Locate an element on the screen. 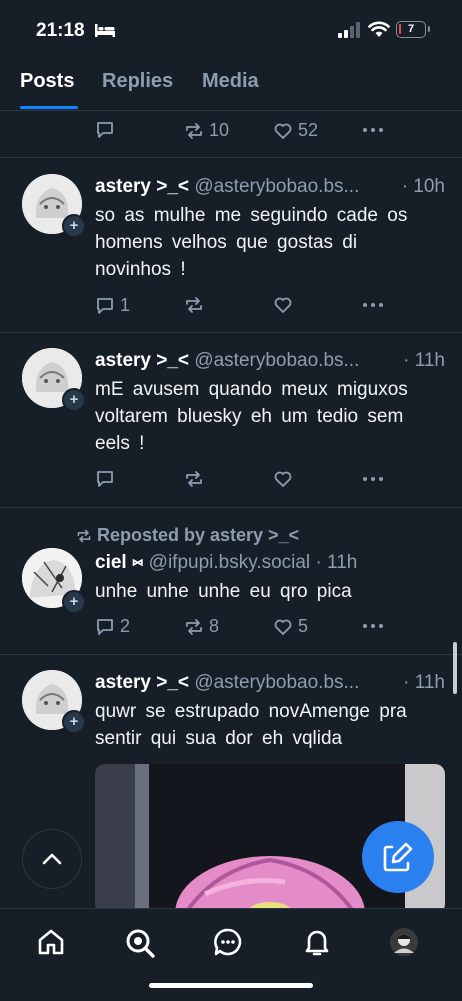 The image size is (462, 1001). handle: @ifpupi.bsky.social is located at coordinates (230, 562).